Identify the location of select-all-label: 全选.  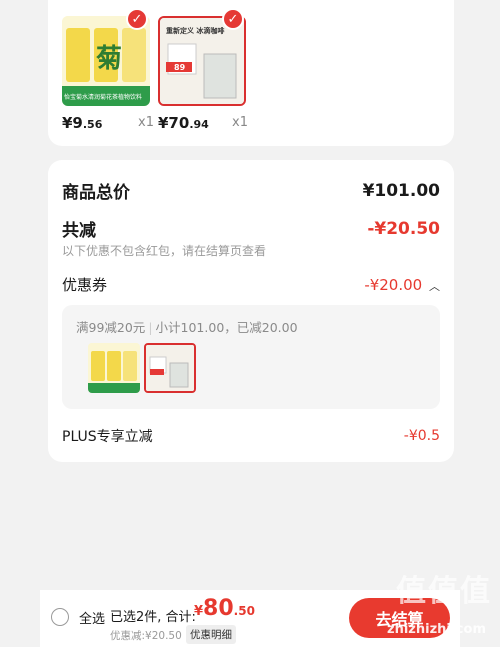
(92, 617).